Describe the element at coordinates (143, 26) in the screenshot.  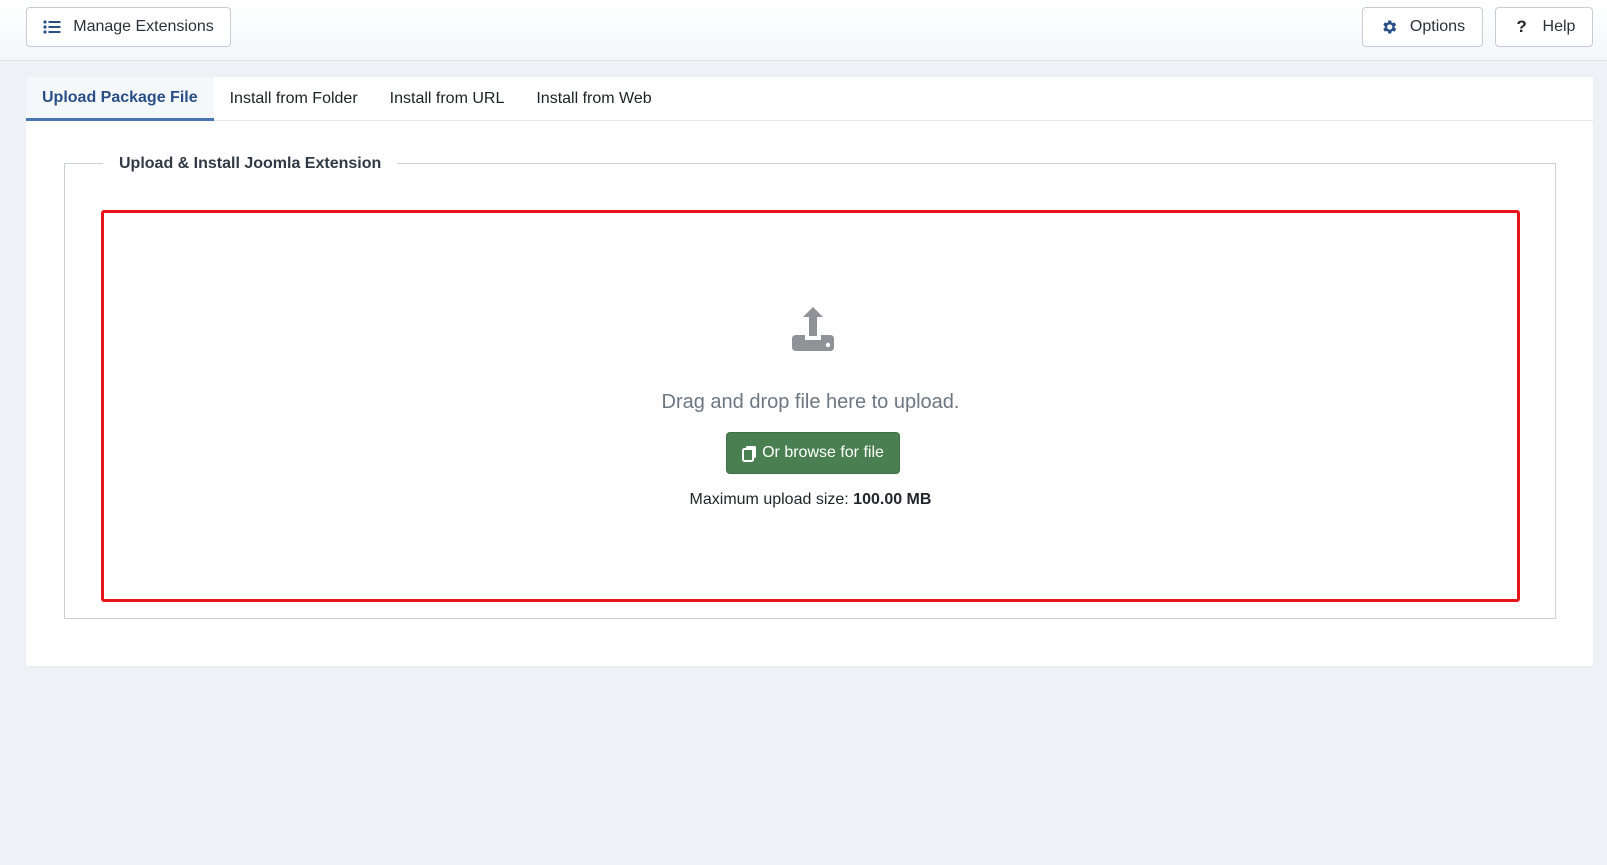
I see `manage-extensions-label: Manage Extensions` at that location.